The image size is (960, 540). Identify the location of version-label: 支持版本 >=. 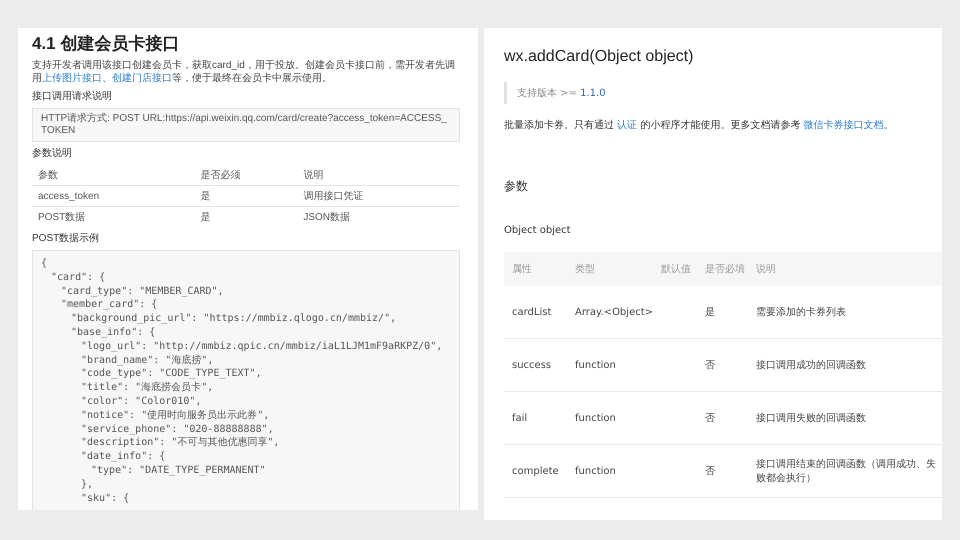
(547, 93).